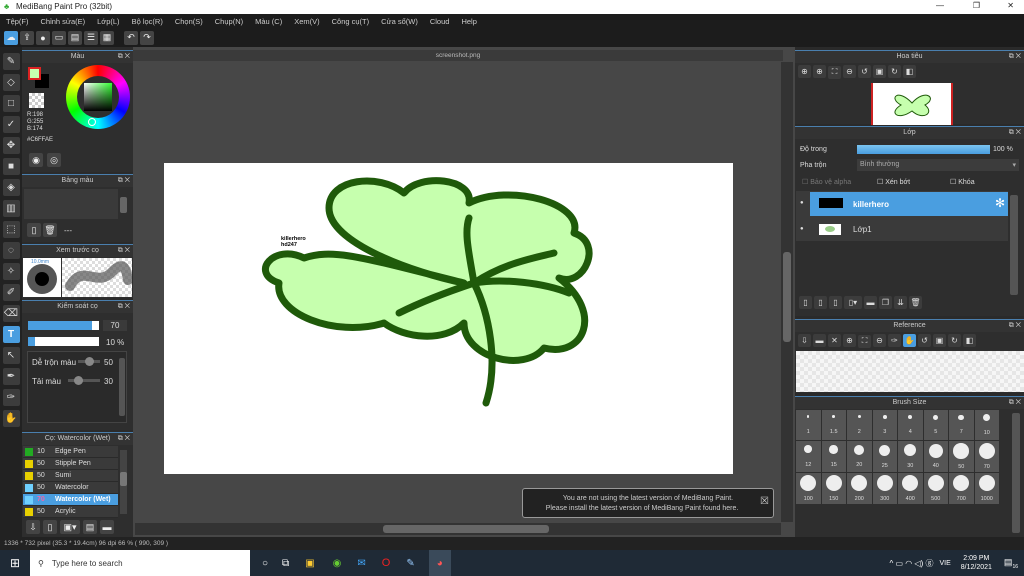  Describe the element at coordinates (268, 21) in the screenshot. I see `menu-color: Màu (C)` at that location.